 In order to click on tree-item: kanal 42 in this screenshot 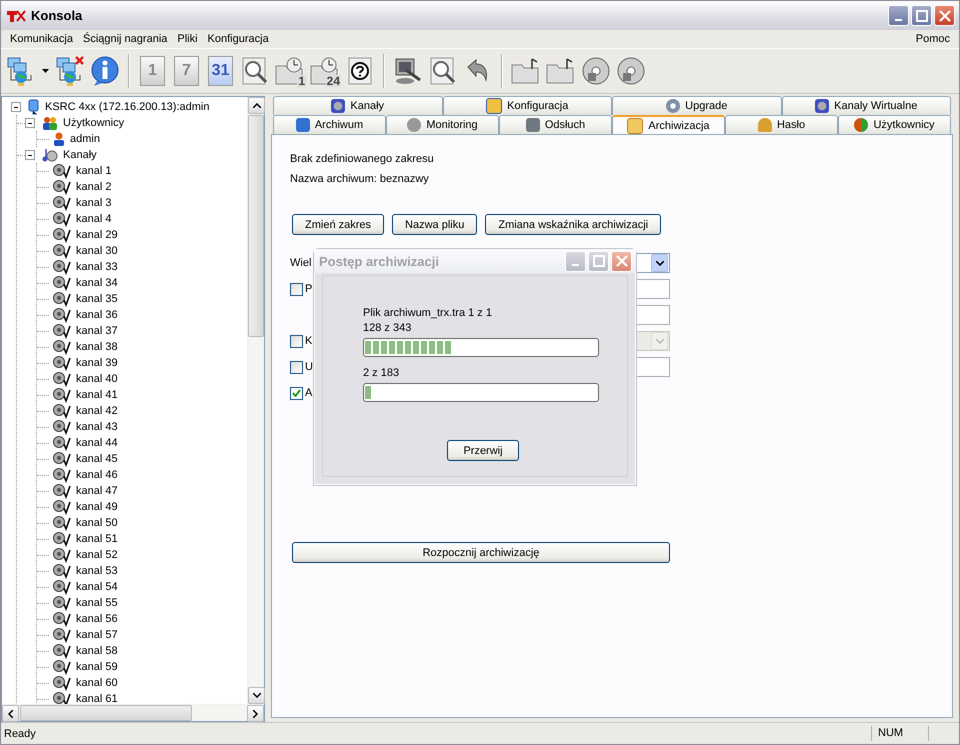, I will do `click(97, 411)`.